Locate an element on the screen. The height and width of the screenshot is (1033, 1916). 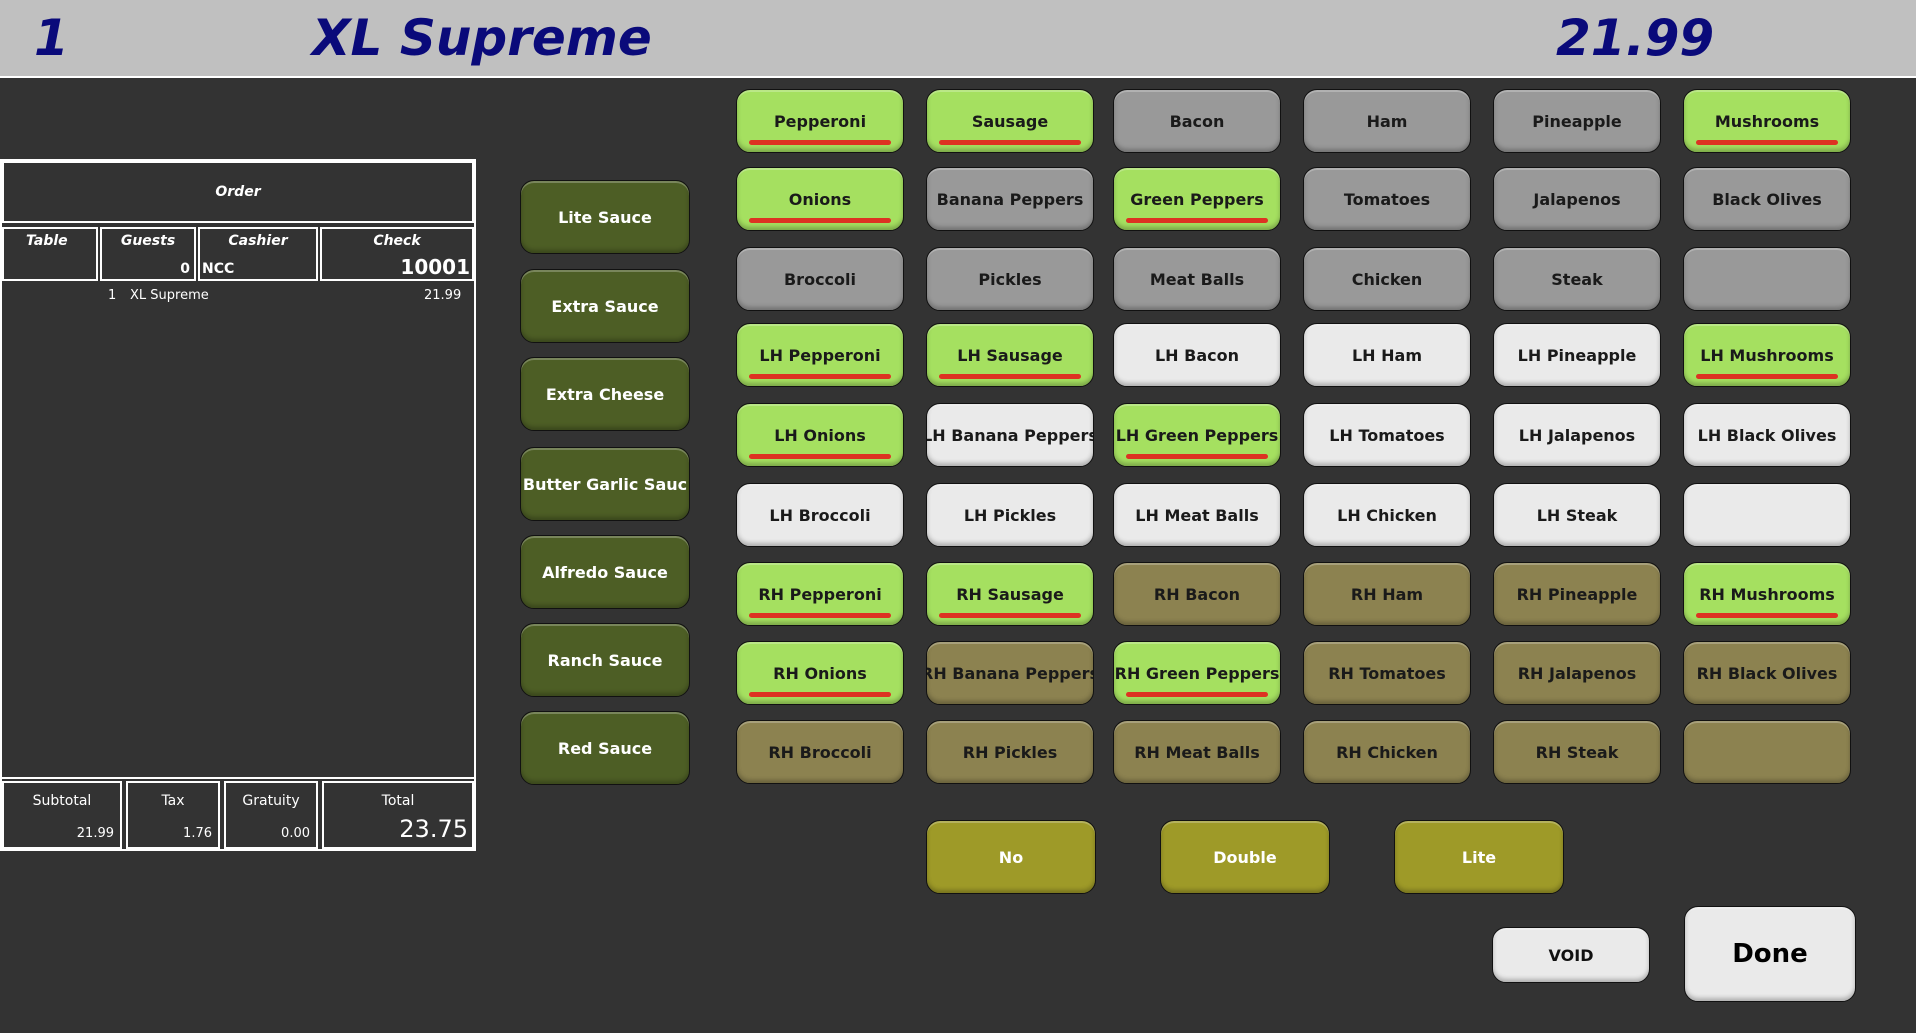
topping-button-lh-sausage: LH Sausage is located at coordinates (1010, 355).